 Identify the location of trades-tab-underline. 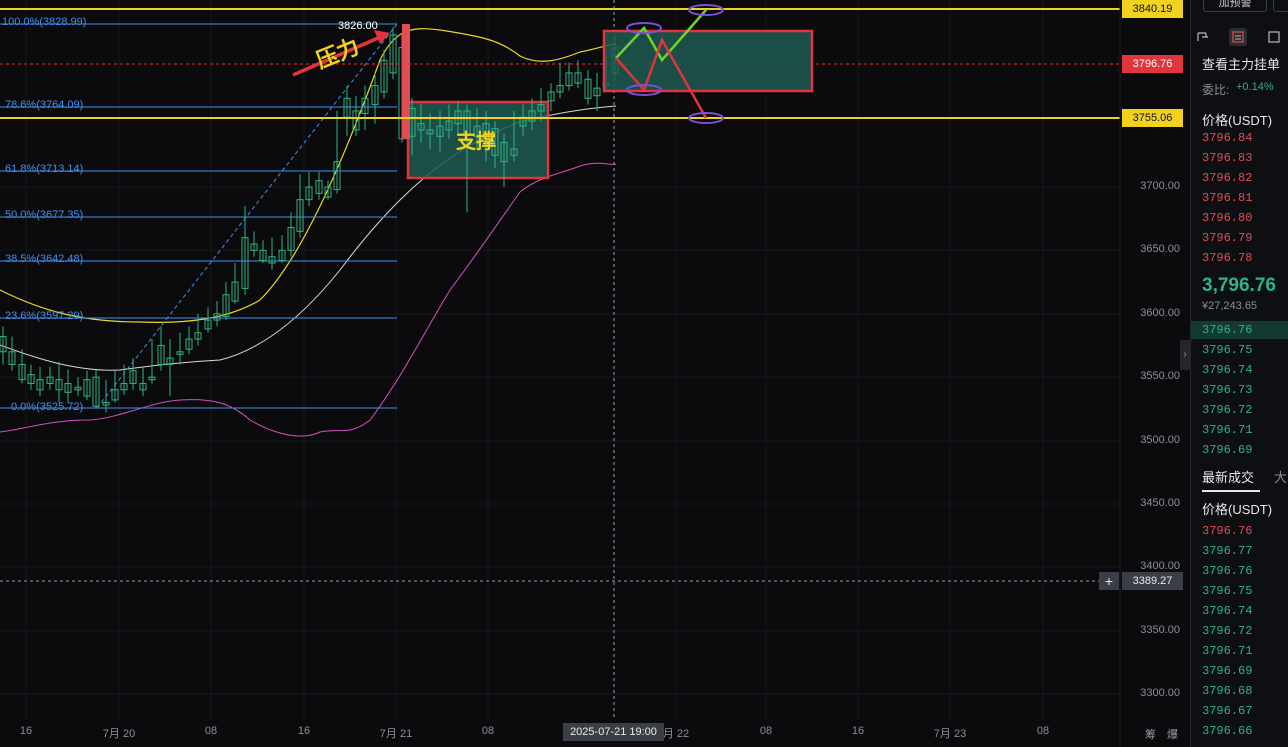
(1231, 491).